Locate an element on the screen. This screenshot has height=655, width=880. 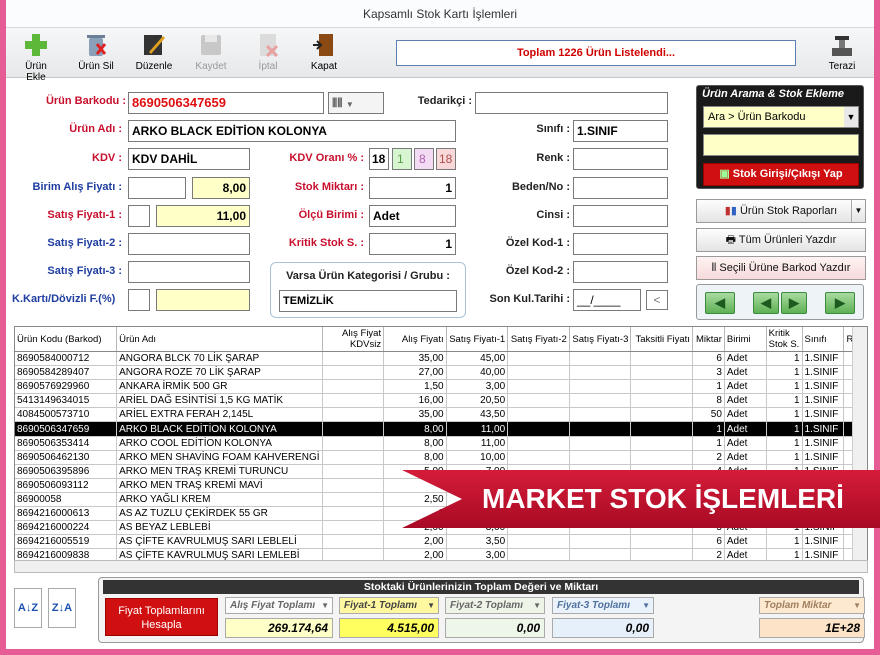
supplier-input is located at coordinates (571, 103).